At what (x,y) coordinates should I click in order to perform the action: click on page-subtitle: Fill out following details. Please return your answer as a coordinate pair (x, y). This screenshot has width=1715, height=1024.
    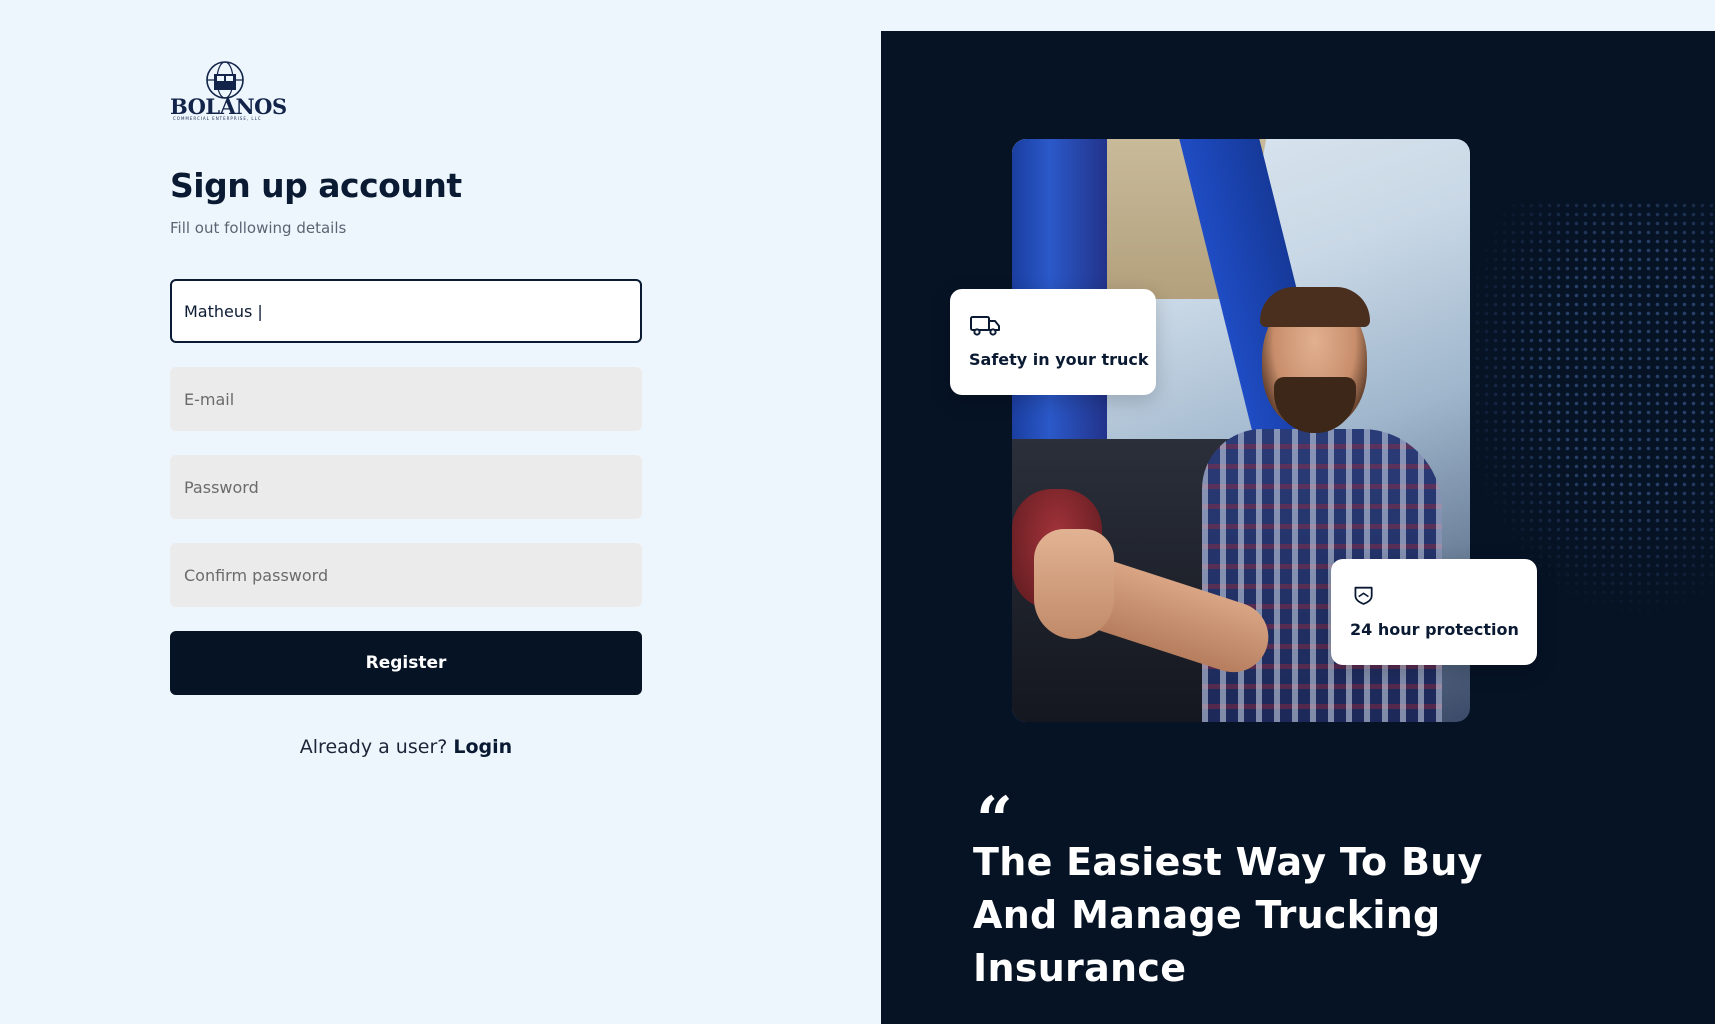
    Looking at the image, I should click on (258, 228).